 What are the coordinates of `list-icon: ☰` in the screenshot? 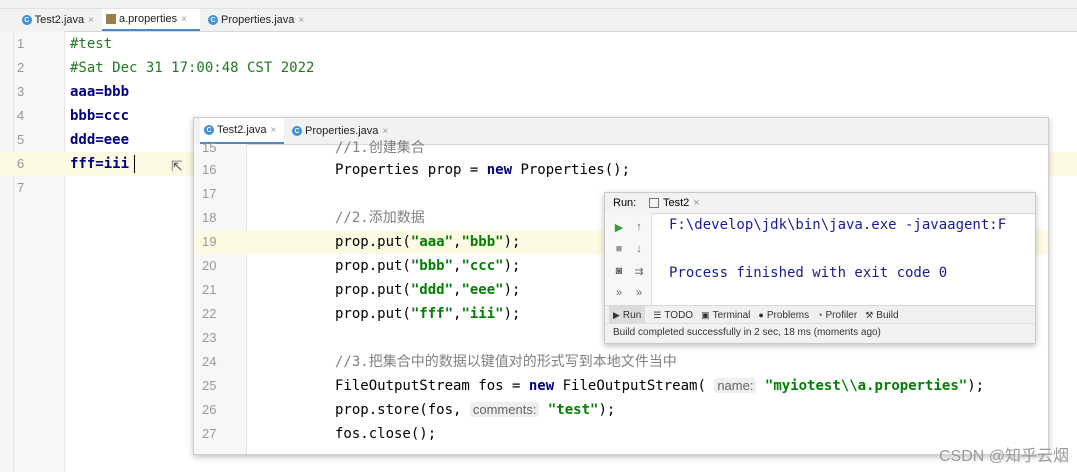 It's located at (657, 314).